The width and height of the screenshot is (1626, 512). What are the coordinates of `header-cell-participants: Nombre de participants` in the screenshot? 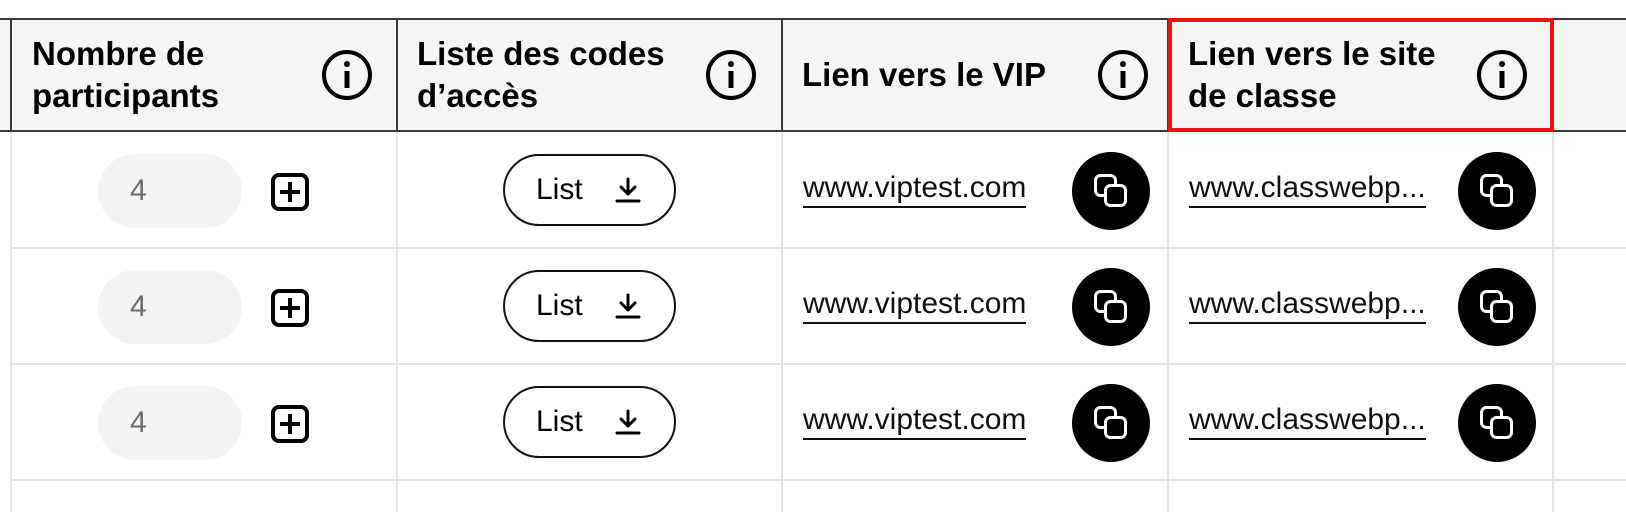 It's located at (199, 75).